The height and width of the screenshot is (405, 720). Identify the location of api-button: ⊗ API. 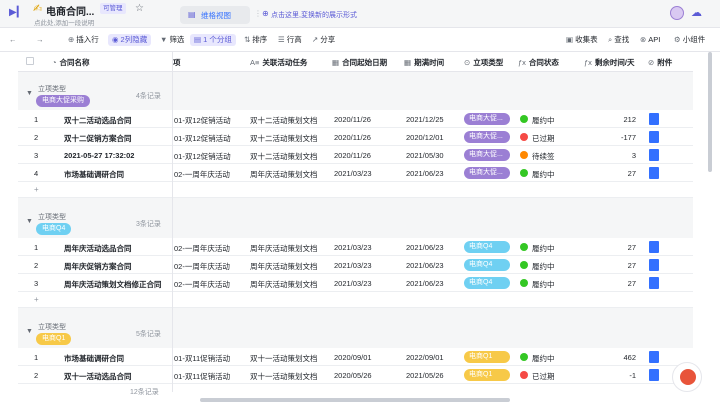
(650, 40).